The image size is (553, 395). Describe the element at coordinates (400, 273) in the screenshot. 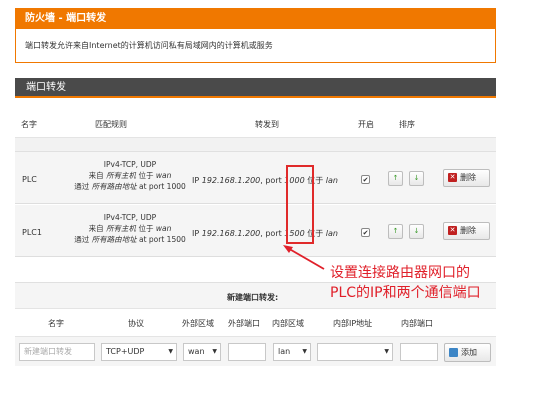

I see `annotation-line1: 设置连接路由器网口的` at that location.